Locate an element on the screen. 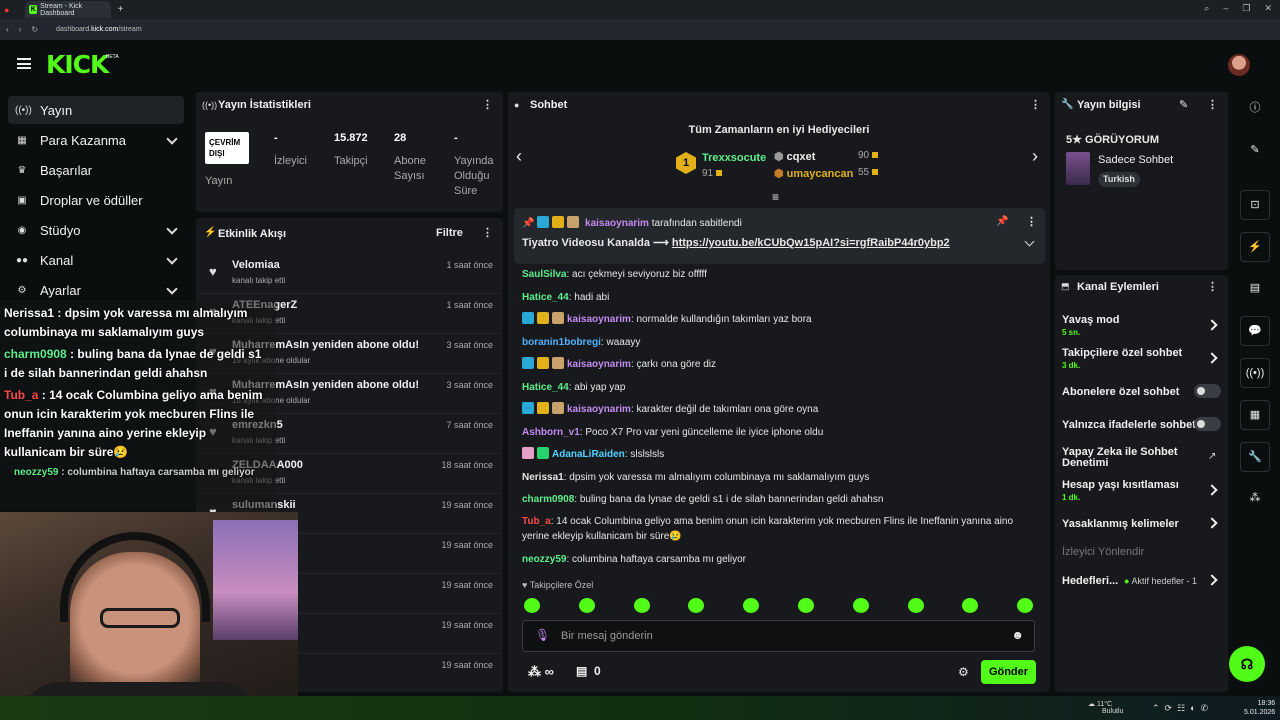 The image size is (1280, 720). kick-logo: KICK is located at coordinates (77, 64).